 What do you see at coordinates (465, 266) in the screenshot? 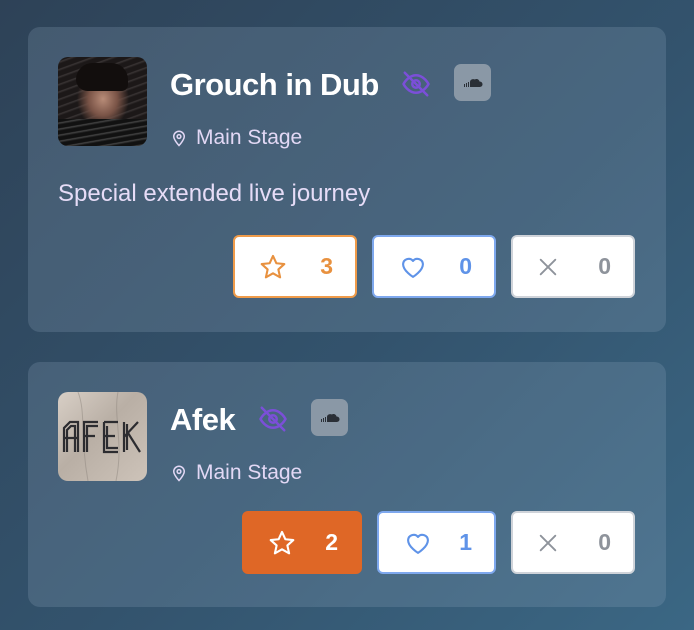
I see `heart-count: 0` at bounding box center [465, 266].